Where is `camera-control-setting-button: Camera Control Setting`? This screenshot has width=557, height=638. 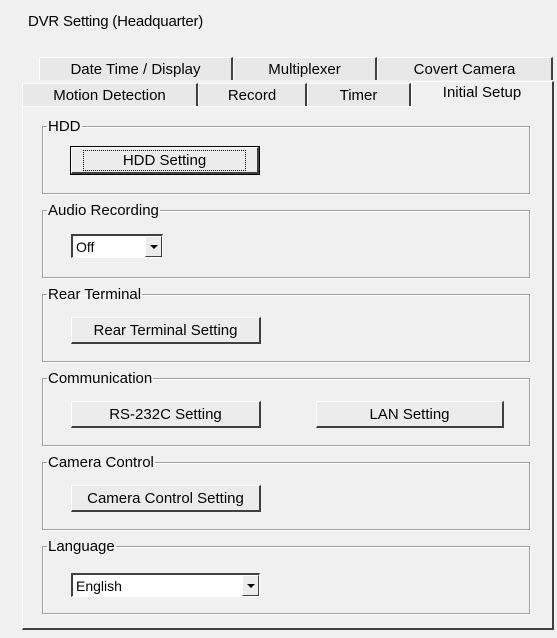
camera-control-setting-button: Camera Control Setting is located at coordinates (166, 498).